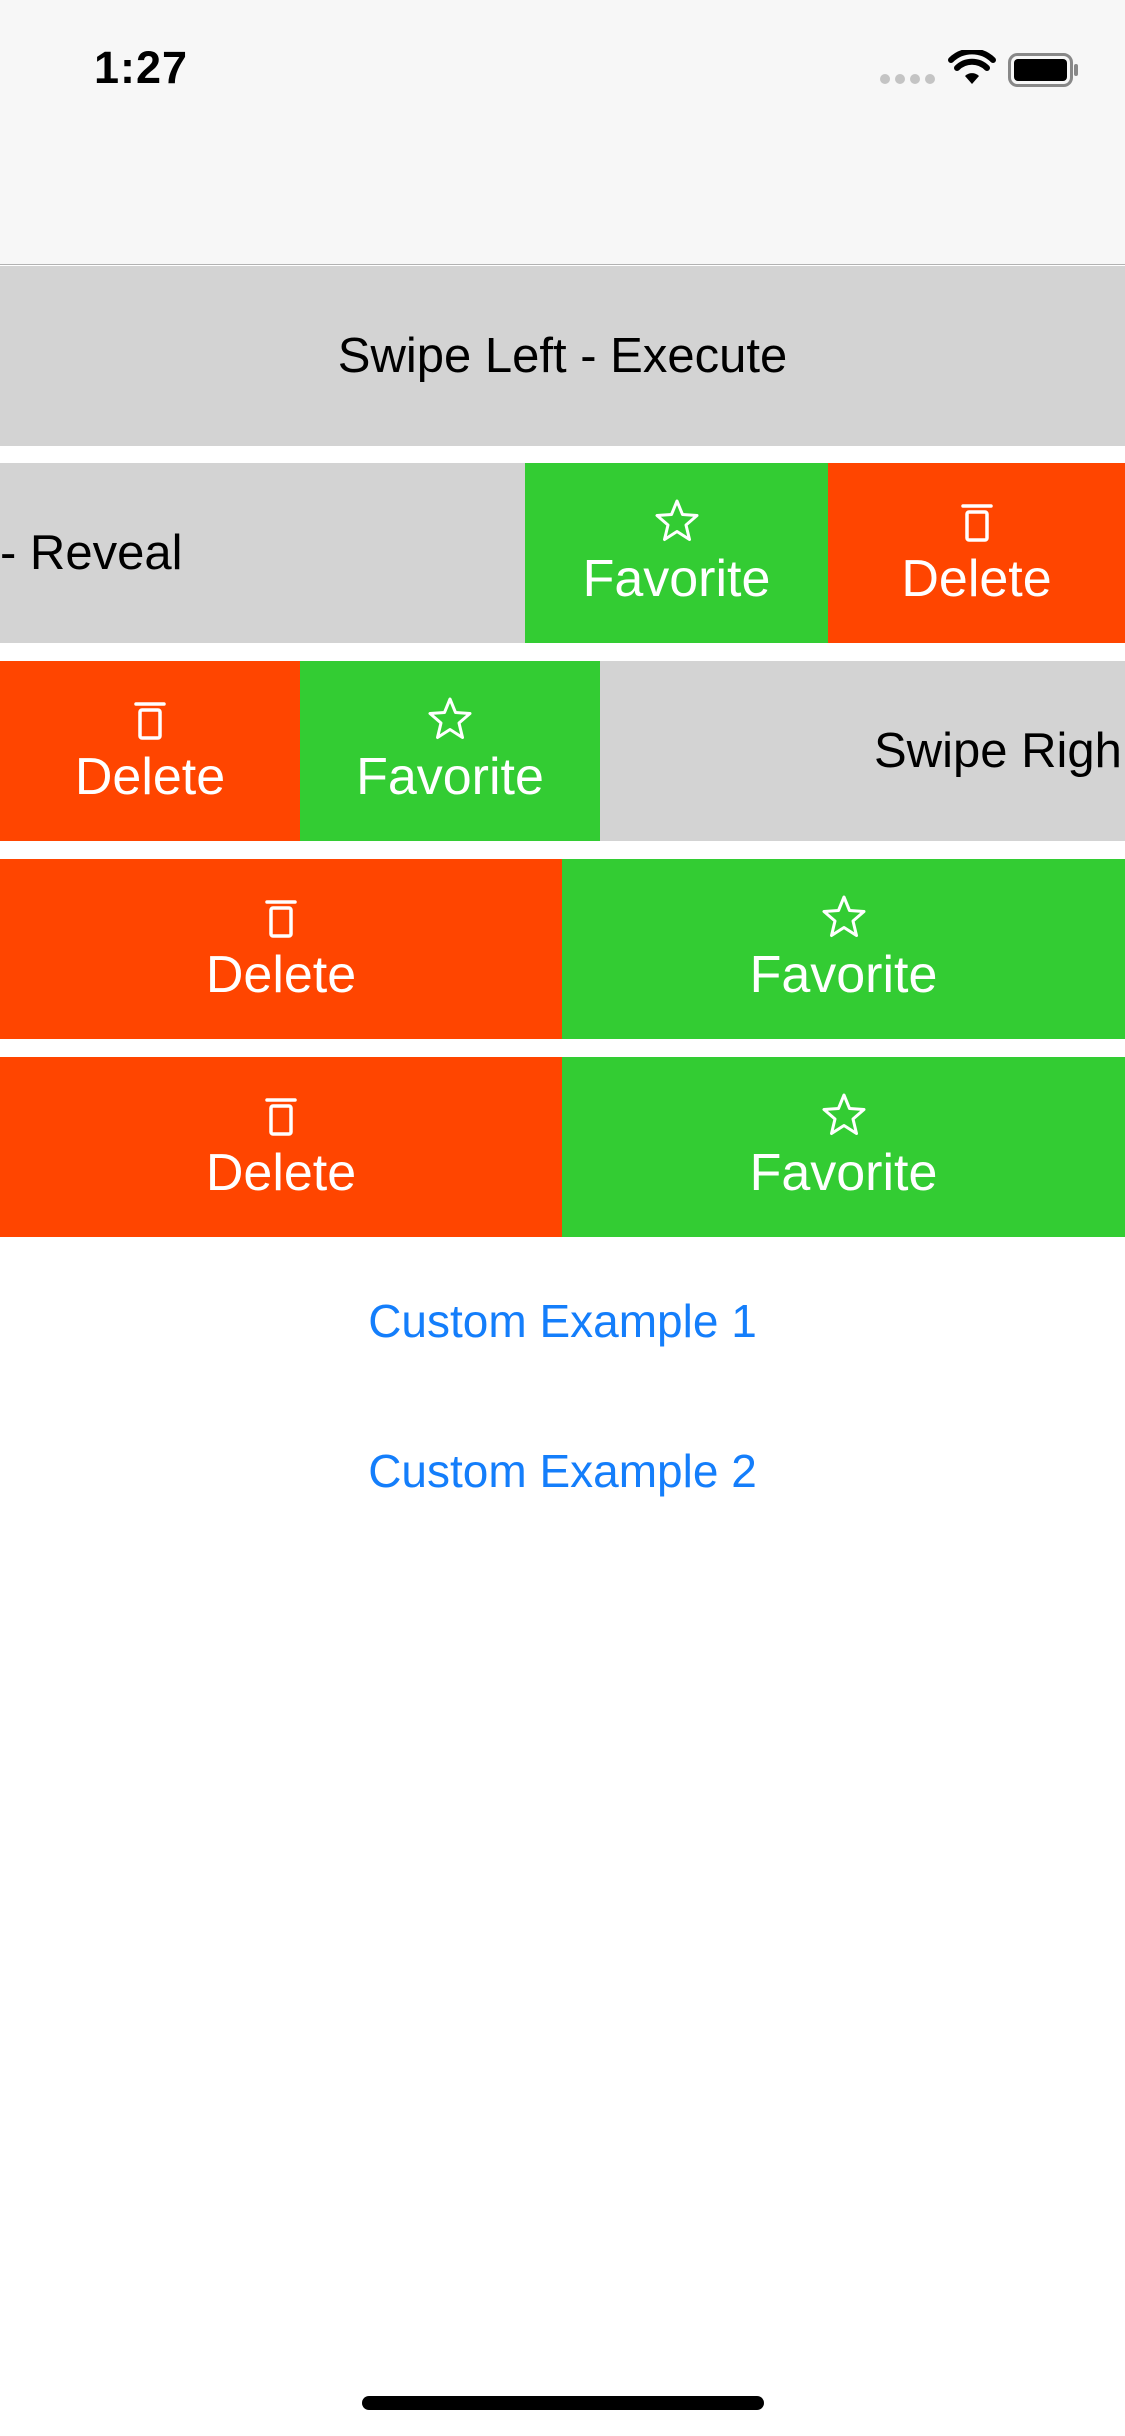 The image size is (1125, 2436). What do you see at coordinates (562, 1321) in the screenshot?
I see `custom-example-1-button: Custom Example 1` at bounding box center [562, 1321].